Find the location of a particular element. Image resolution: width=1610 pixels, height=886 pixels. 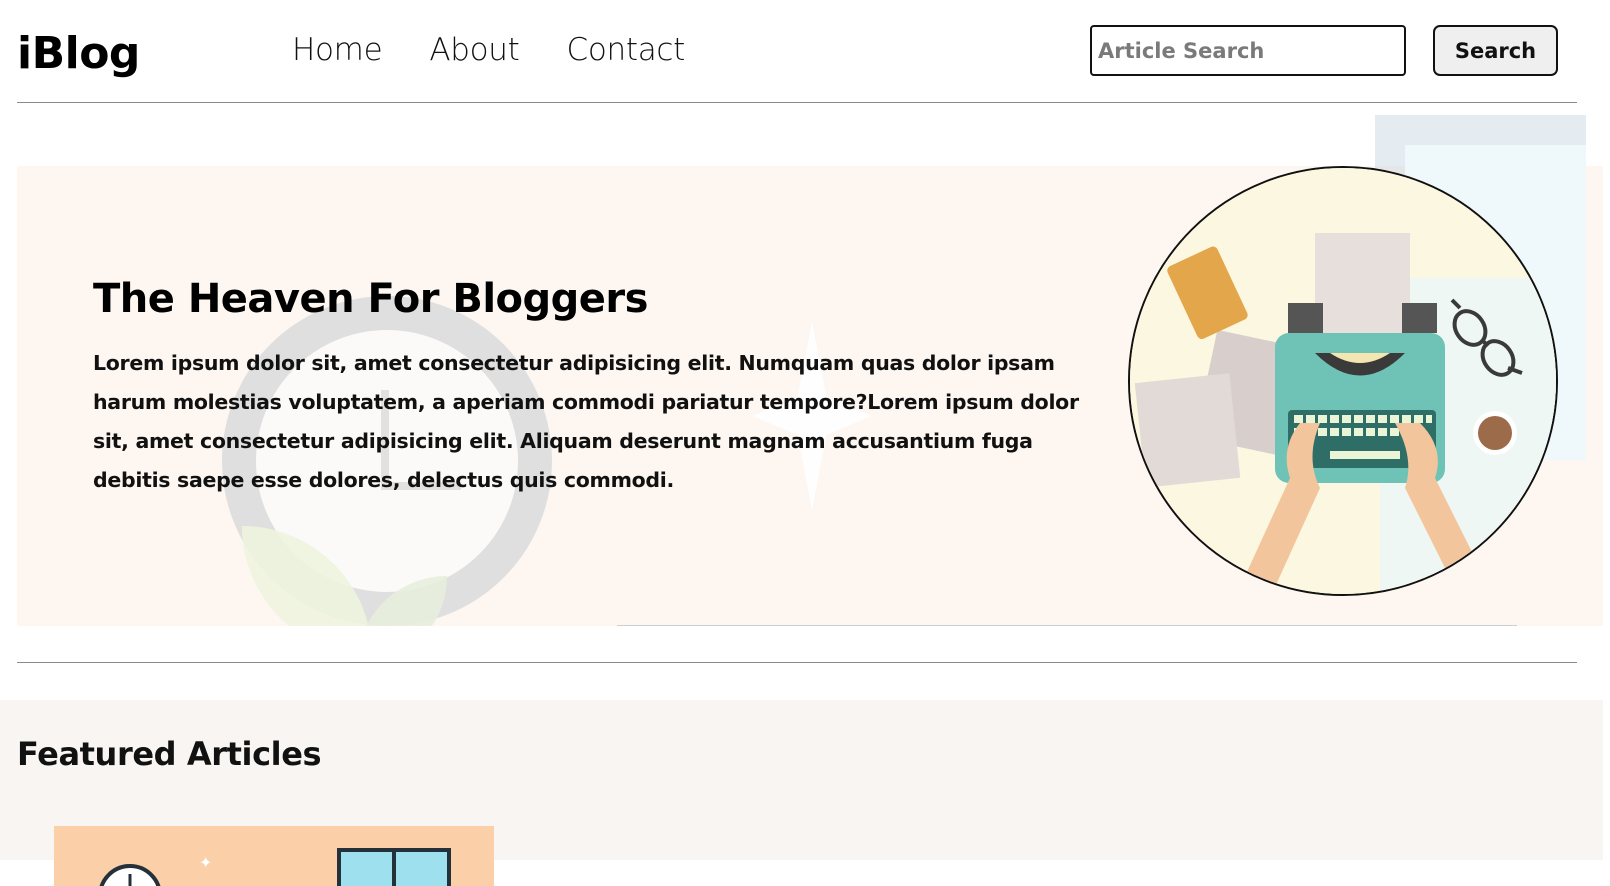

main-nav: Home About Contact is located at coordinates (488, 50).